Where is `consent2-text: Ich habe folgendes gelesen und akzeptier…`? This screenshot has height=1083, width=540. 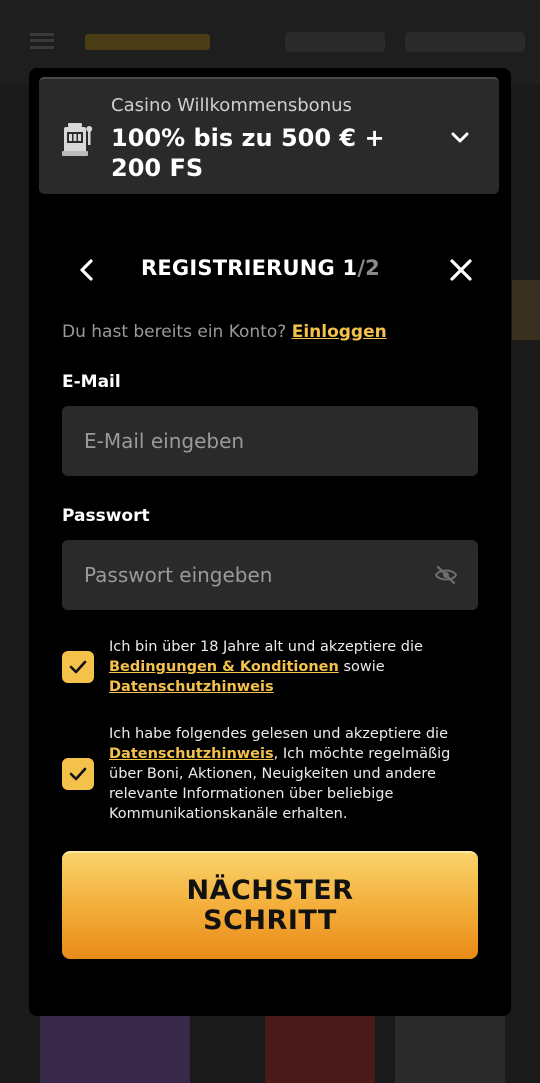 consent2-text: Ich habe folgendes gelesen und akzeptier… is located at coordinates (278, 734).